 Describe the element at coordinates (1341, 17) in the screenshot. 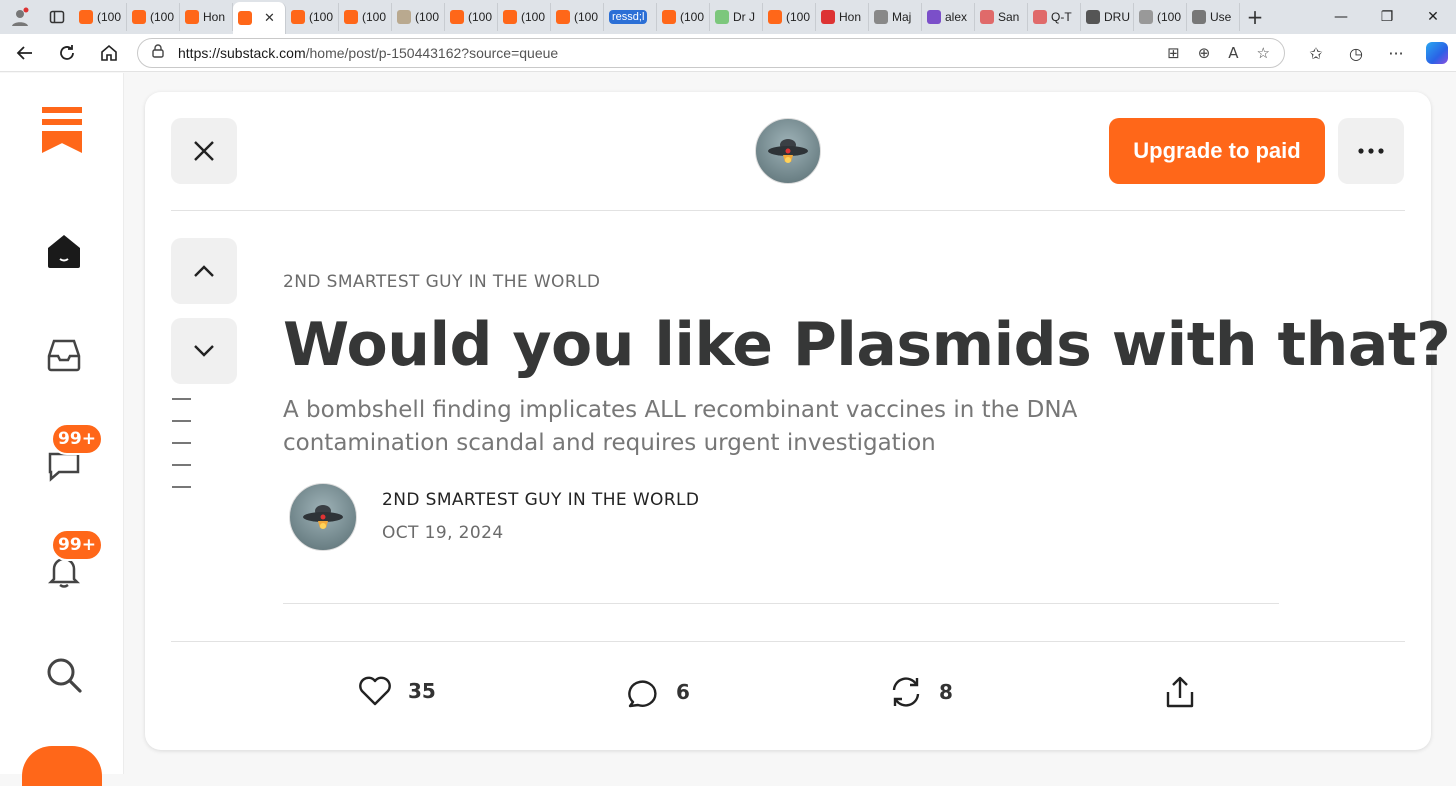

I see `minimize-icon: —` at that location.